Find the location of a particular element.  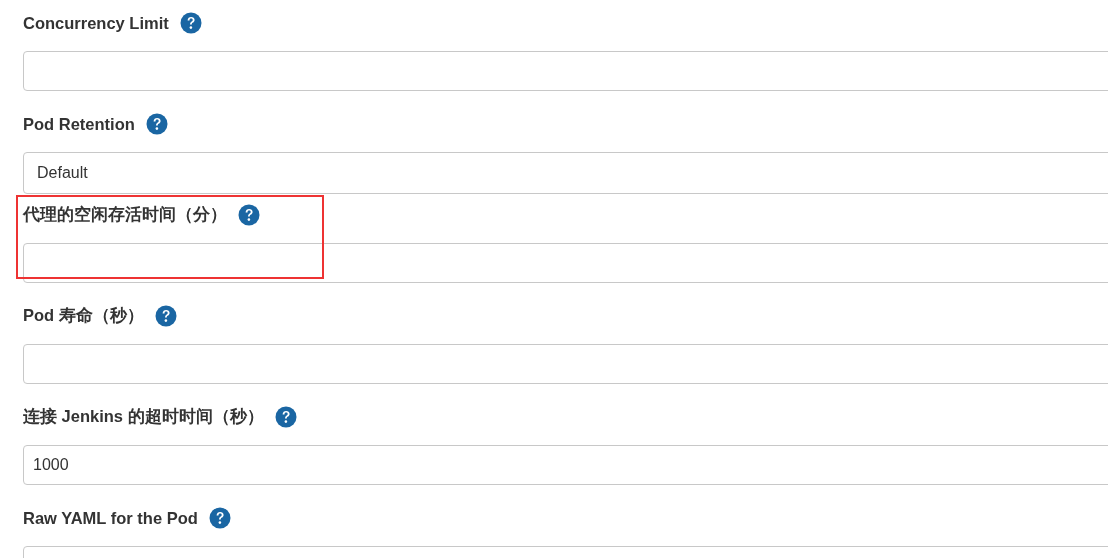

select-field: Default is located at coordinates (565, 173).